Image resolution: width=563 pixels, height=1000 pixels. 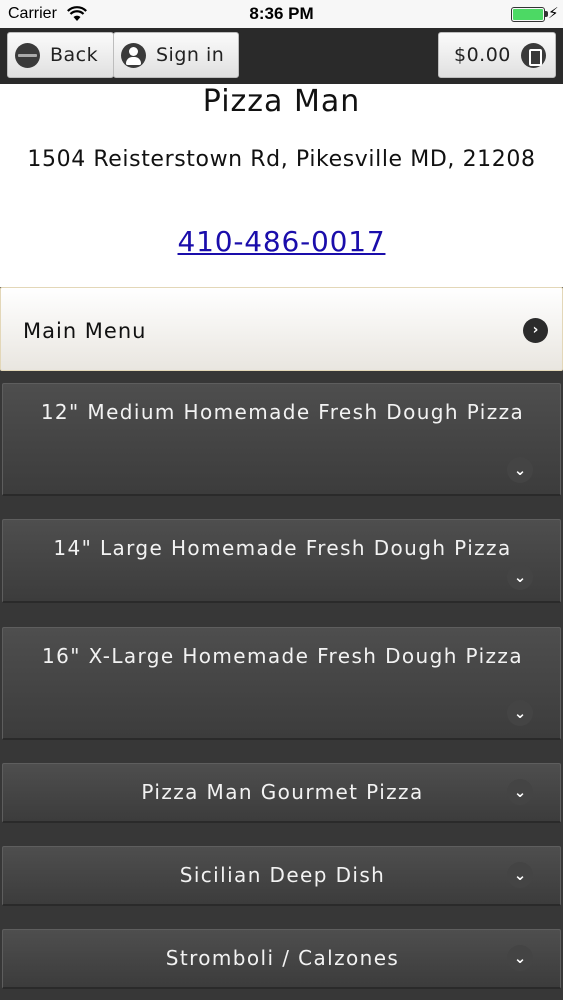 I want to click on category-label: Pizza Man Gourmet Pizza, so click(x=282, y=792).